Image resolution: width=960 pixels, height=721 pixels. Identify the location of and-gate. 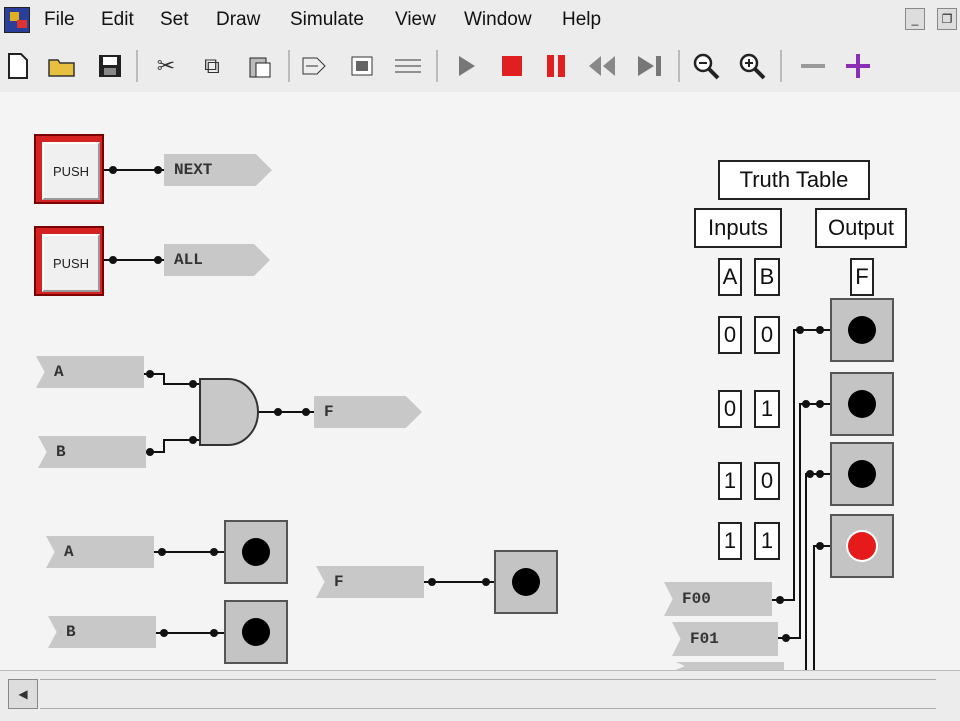
(229, 412).